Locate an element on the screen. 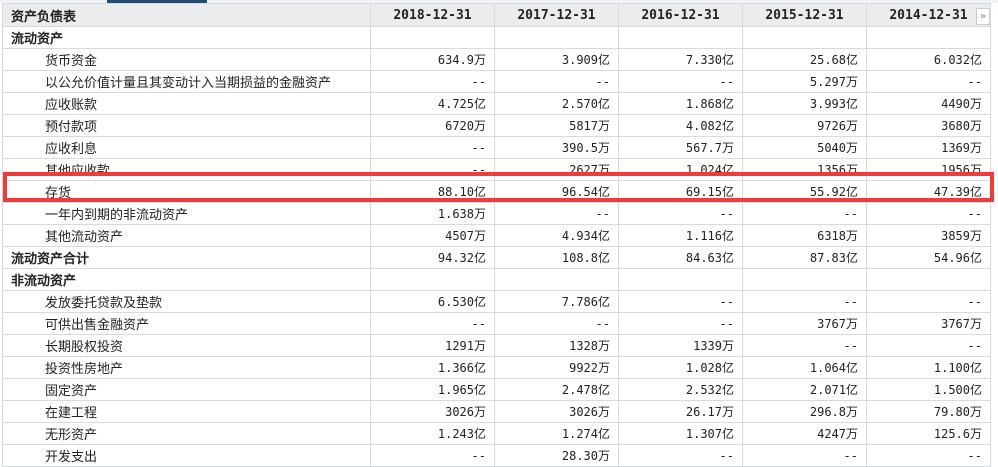 The height and width of the screenshot is (467, 998). cell-value: 1.868亿 is located at coordinates (680, 103).